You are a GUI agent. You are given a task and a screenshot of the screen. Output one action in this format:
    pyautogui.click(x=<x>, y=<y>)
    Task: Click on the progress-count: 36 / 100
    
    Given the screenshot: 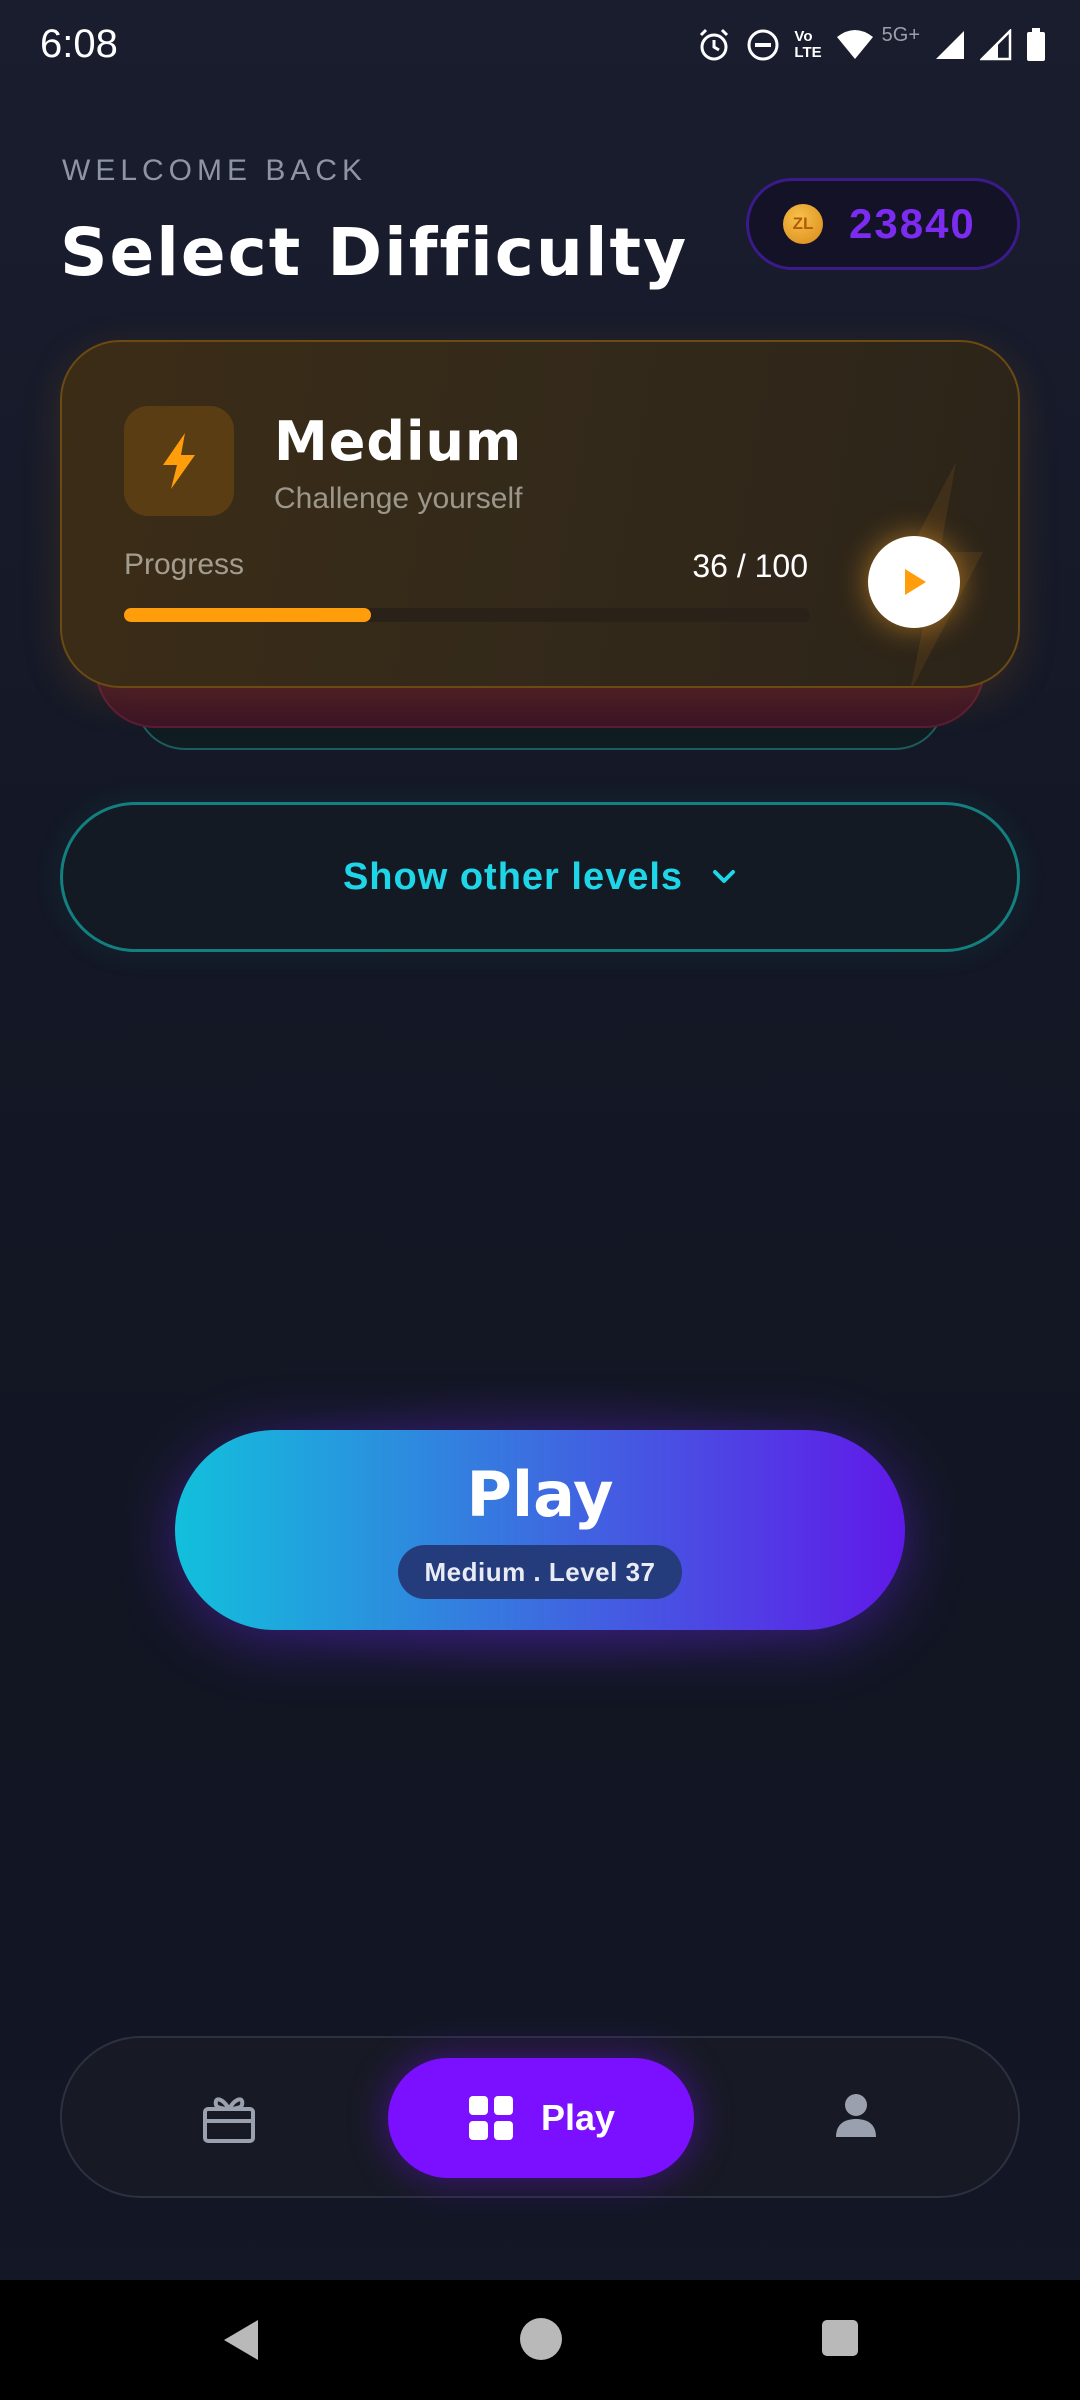 What is the action you would take?
    pyautogui.click(x=750, y=566)
    